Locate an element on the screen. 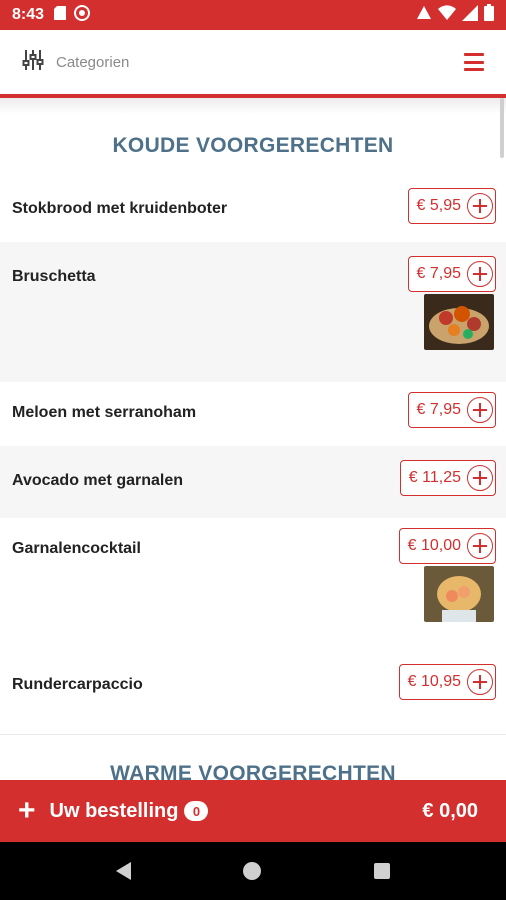 This screenshot has width=506, height=900. header-shadow is located at coordinates (253, 106).